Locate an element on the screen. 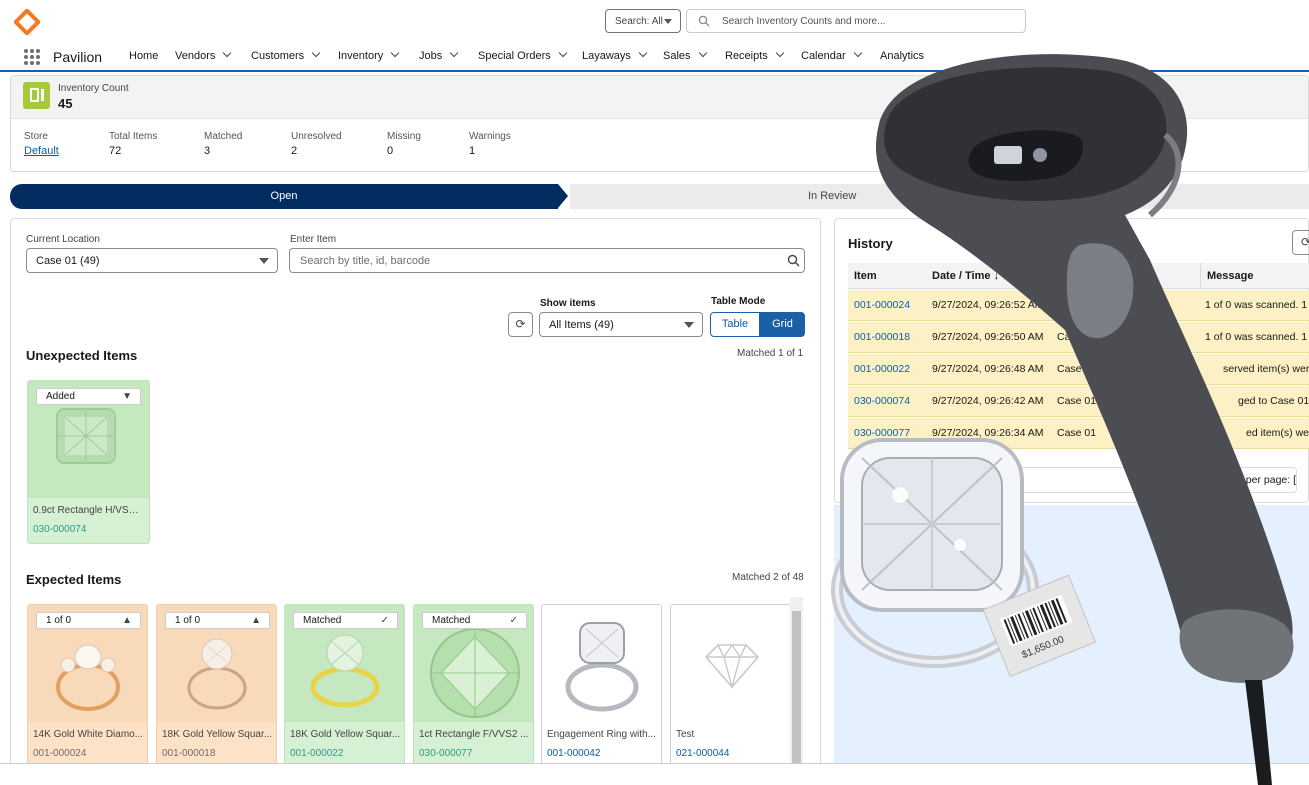 The image size is (1309, 785). item-id-link: 001-000022 is located at coordinates (316, 753).